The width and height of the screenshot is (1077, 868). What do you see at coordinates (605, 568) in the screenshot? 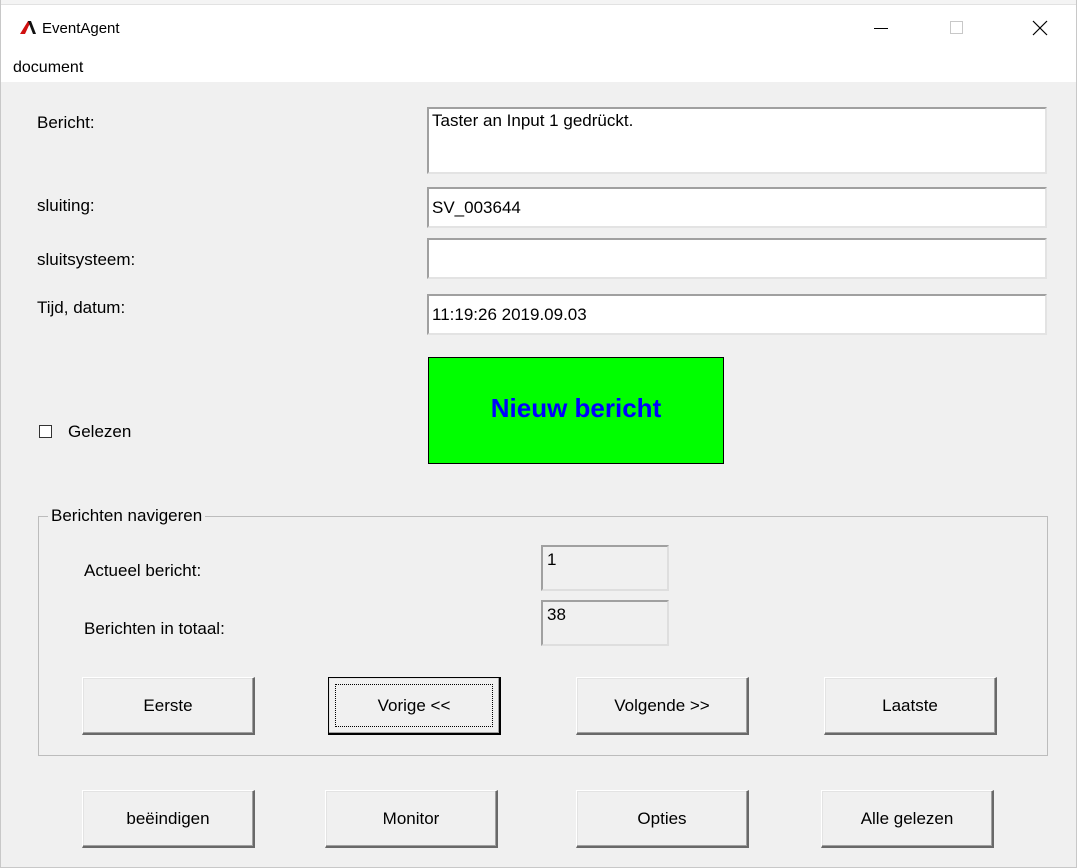
I see `actueel-bericht-value: 1` at bounding box center [605, 568].